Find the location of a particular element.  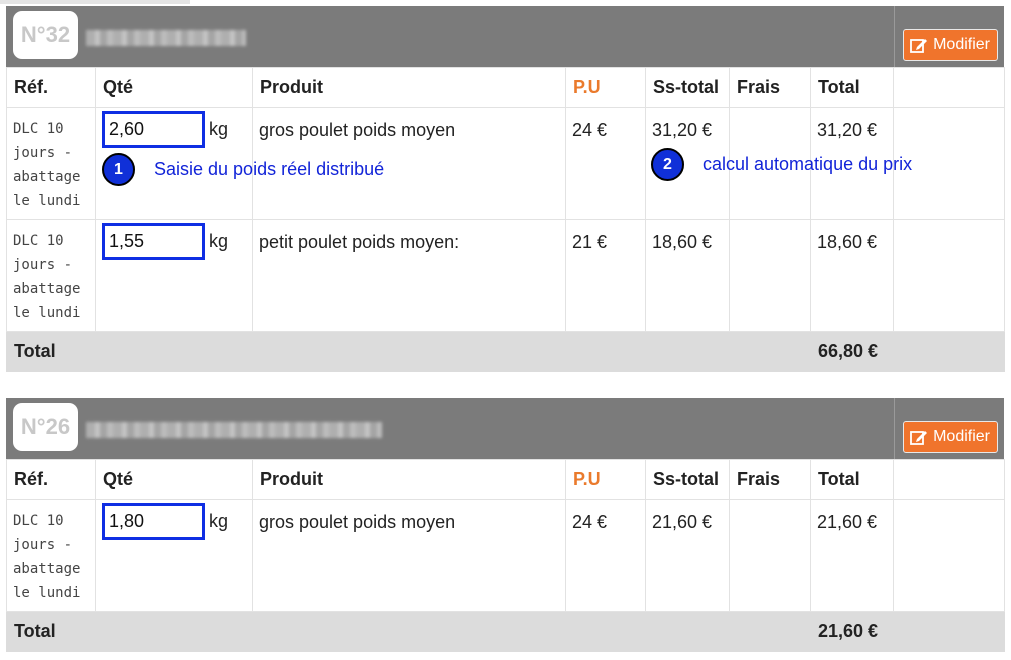

grand-total: 21,60 € is located at coordinates (852, 631).